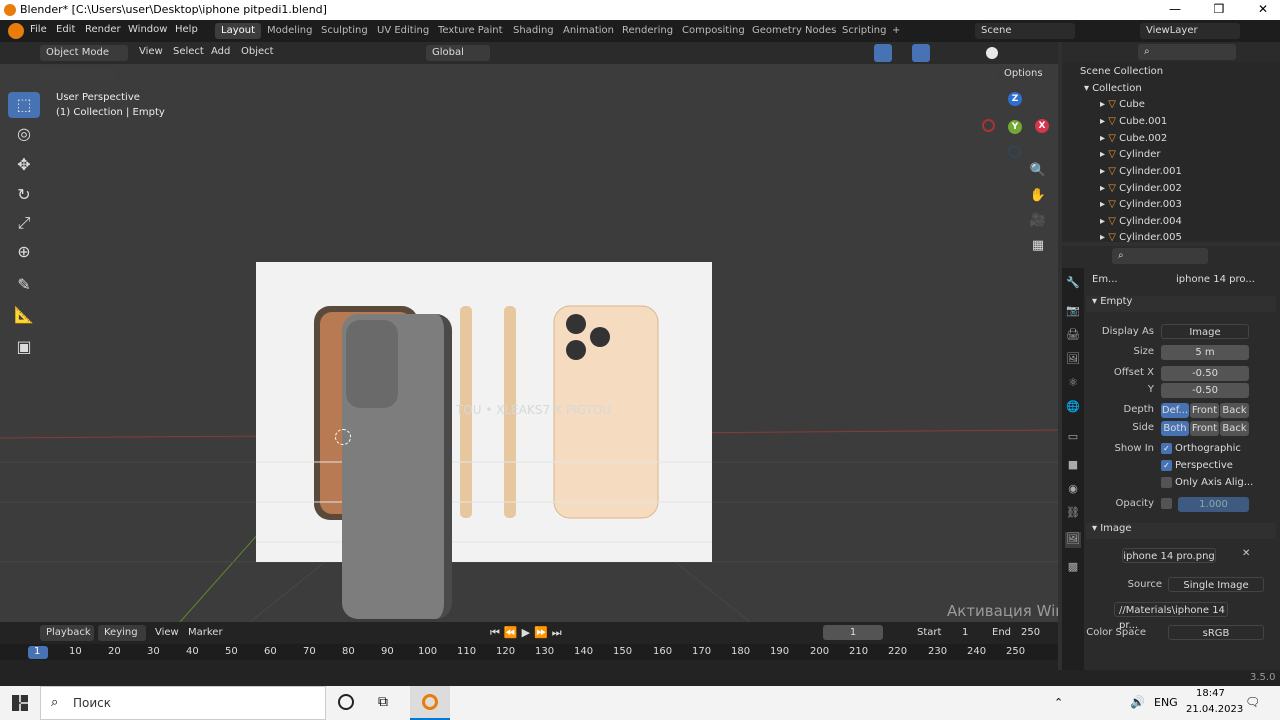 This screenshot has height=720, width=1280. I want to click on gizmo-toggle-icon, so click(883, 53).